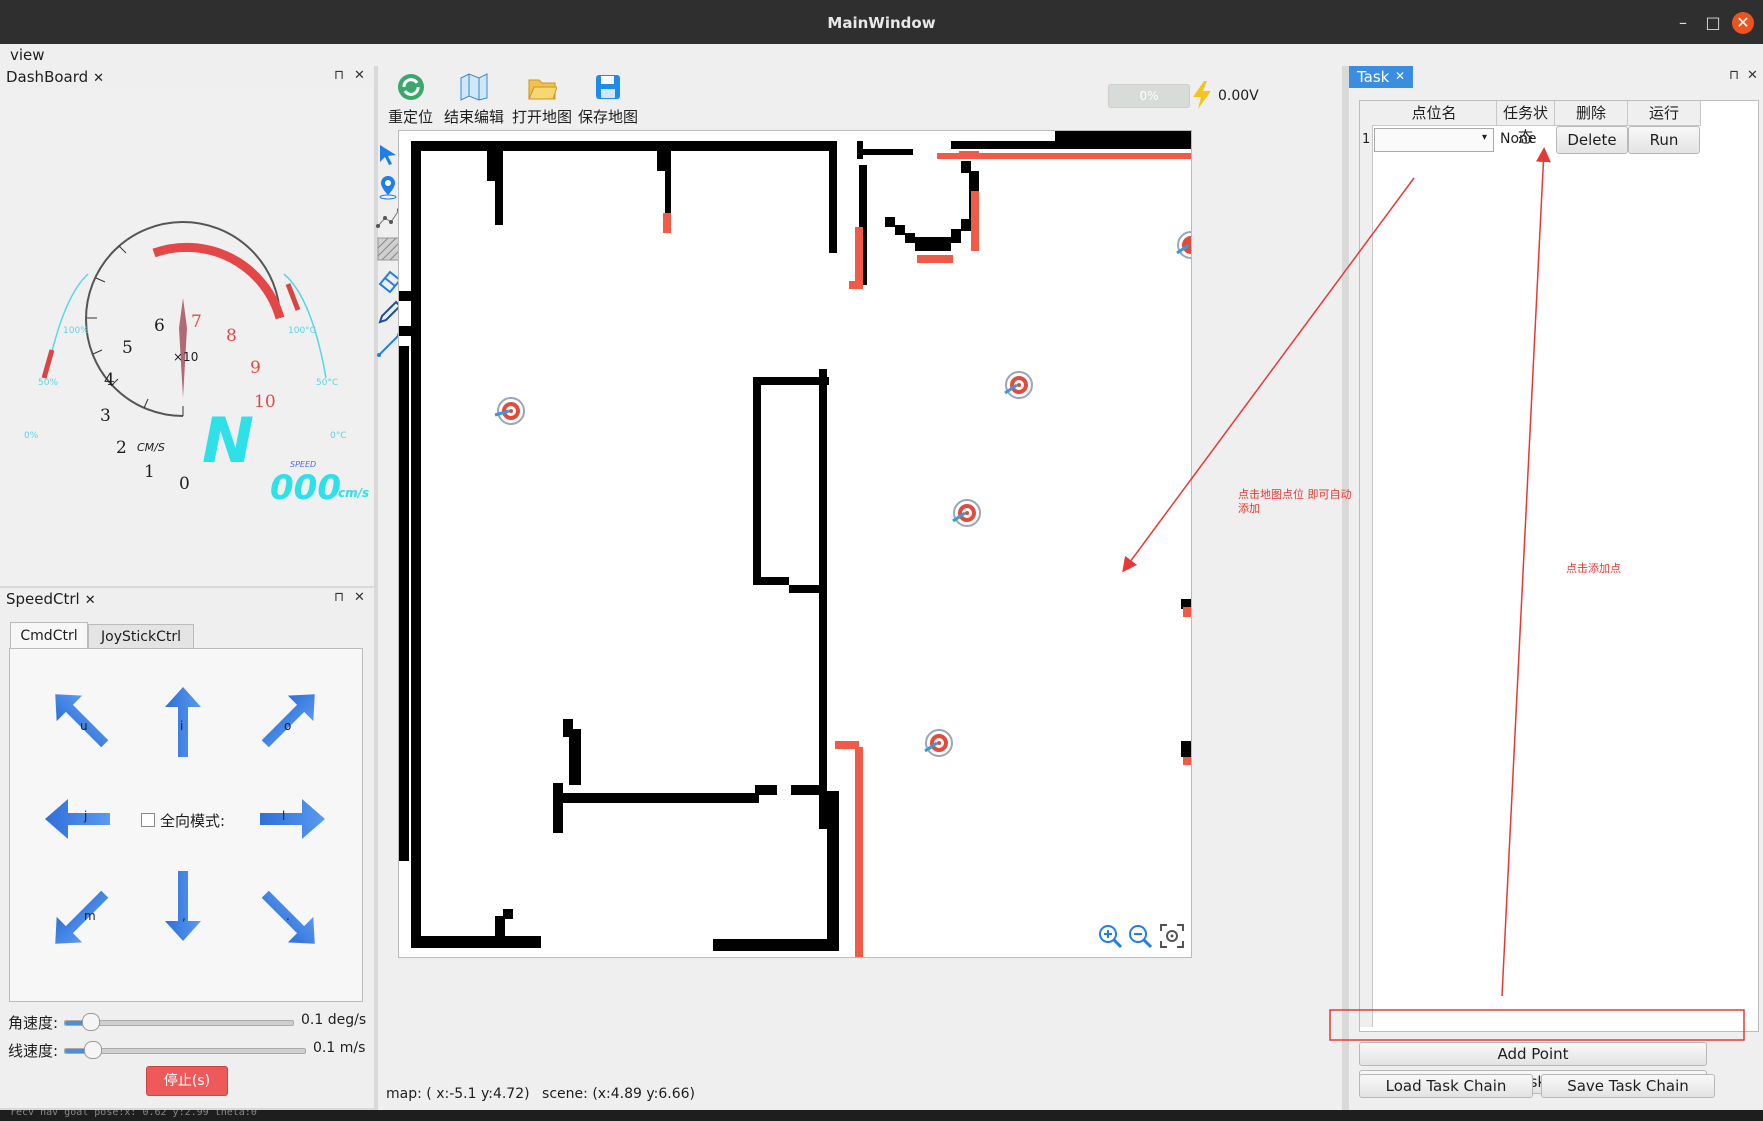 The image size is (1763, 1121). What do you see at coordinates (1537, 1025) in the screenshot?
I see `annotation-box` at bounding box center [1537, 1025].